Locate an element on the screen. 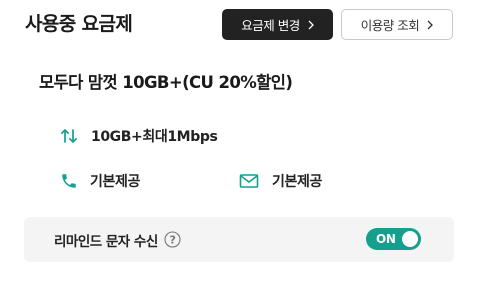  plan-name: 모두다 맘껏 10GB+(CU 20%할인) is located at coordinates (166, 83).